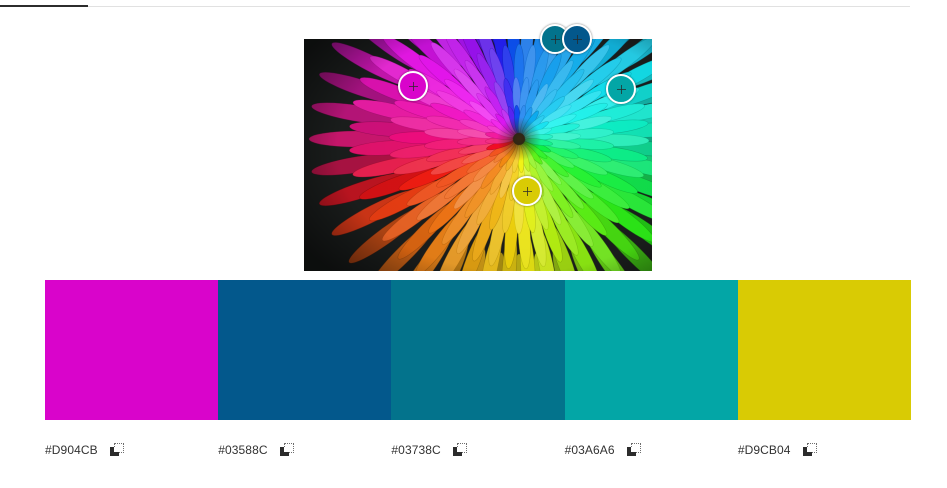 Image resolution: width=947 pixels, height=488 pixels. What do you see at coordinates (577, 39) in the screenshot?
I see `picker-blue` at bounding box center [577, 39].